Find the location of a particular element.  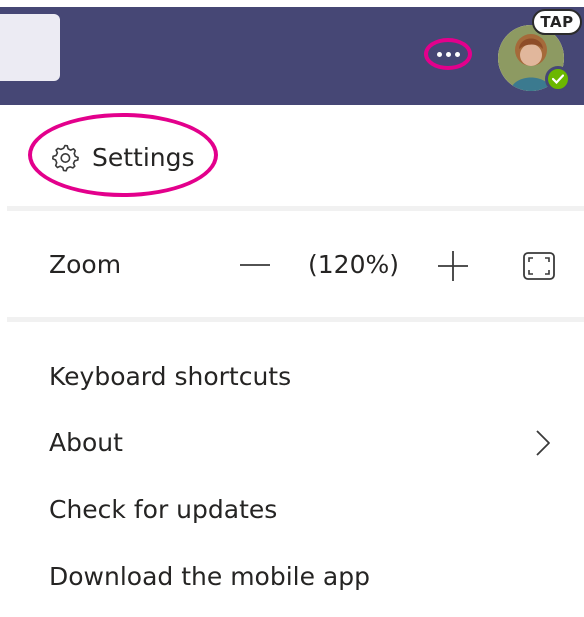

settings-menu-item: Settings is located at coordinates (122, 157).